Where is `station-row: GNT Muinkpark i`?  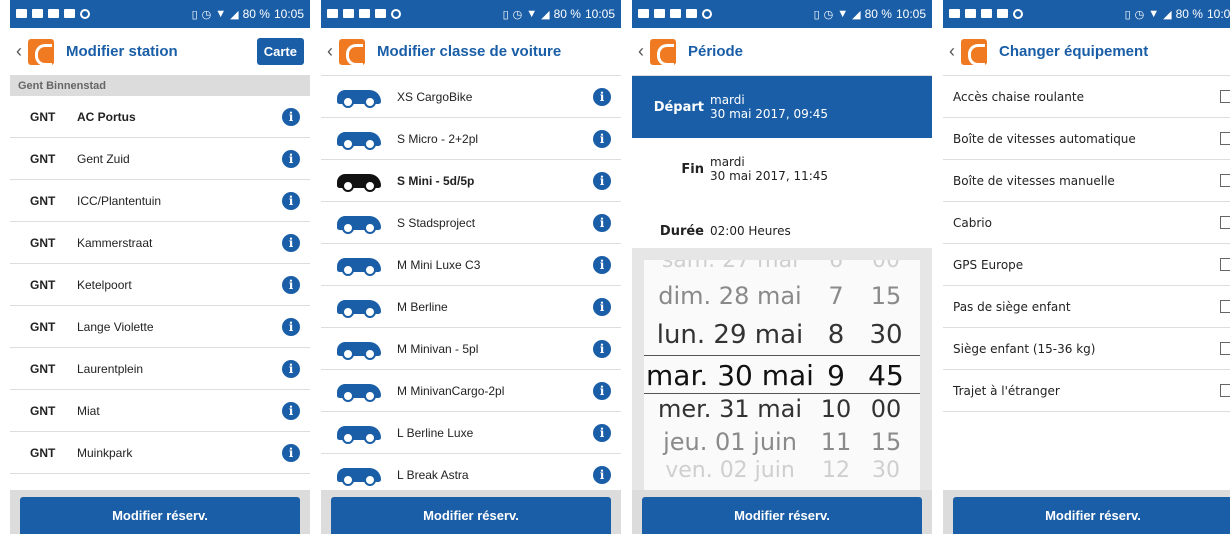 station-row: GNT Muinkpark i is located at coordinates (160, 453).